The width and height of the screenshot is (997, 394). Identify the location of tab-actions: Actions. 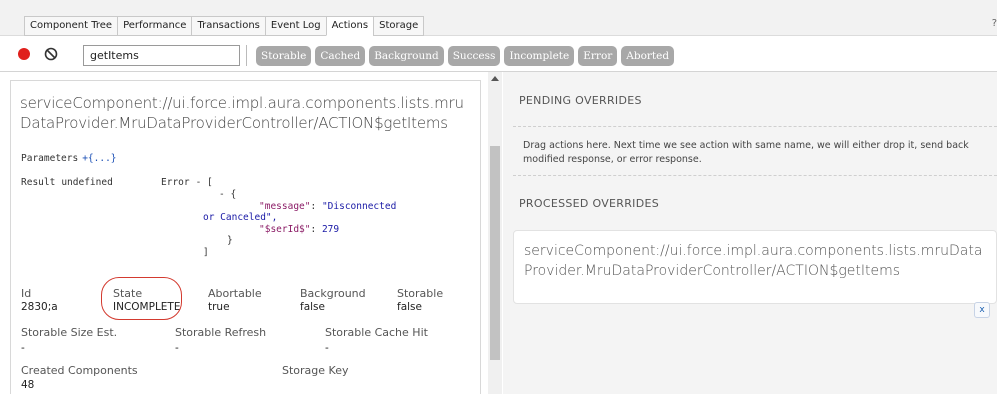
(349, 26).